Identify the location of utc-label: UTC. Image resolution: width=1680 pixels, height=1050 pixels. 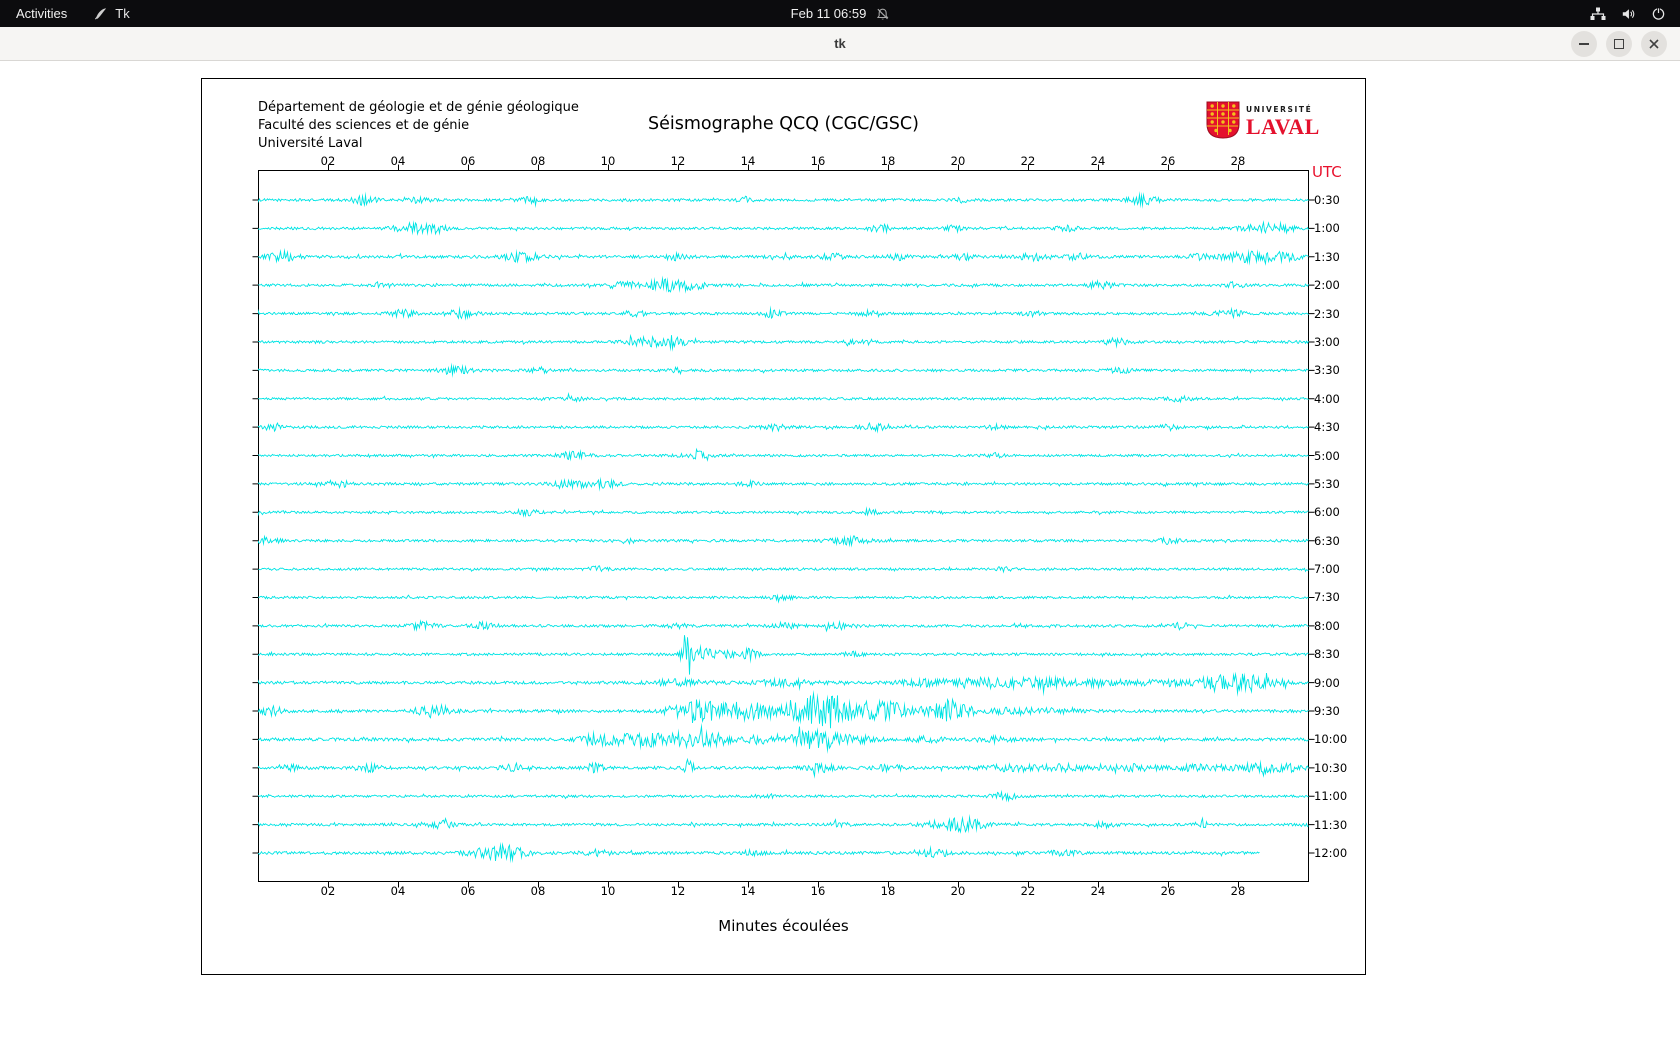
(1327, 172).